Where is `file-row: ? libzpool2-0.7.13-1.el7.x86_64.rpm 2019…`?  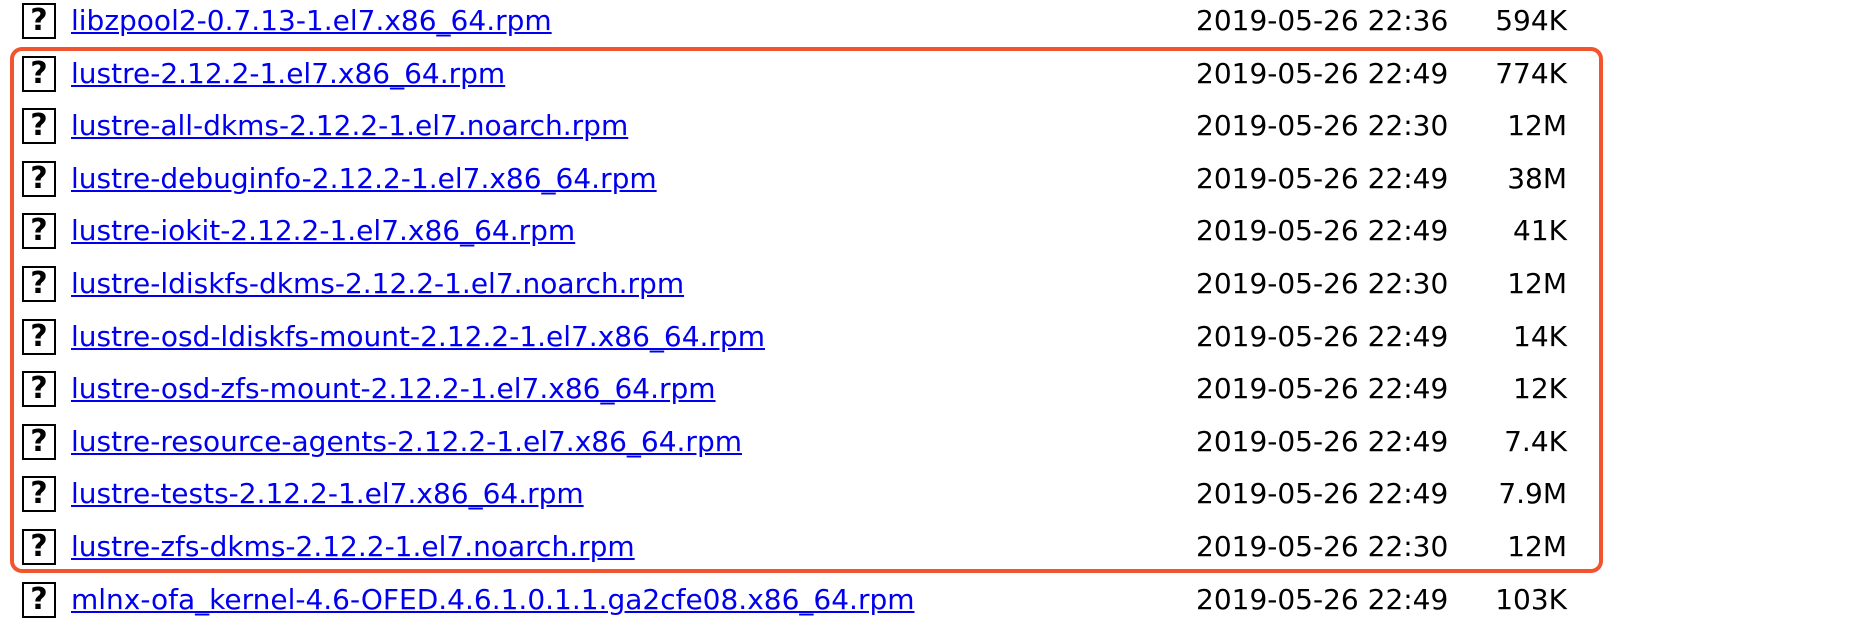
file-row: ? libzpool2-0.7.13-1.el7.x86_64.rpm 2019… is located at coordinates (934, 25).